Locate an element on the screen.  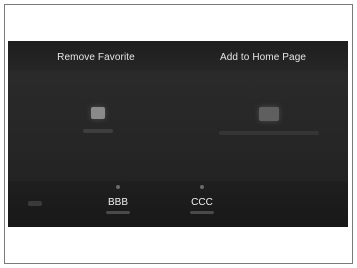
preset-bbb: BBB is located at coordinates (118, 199).